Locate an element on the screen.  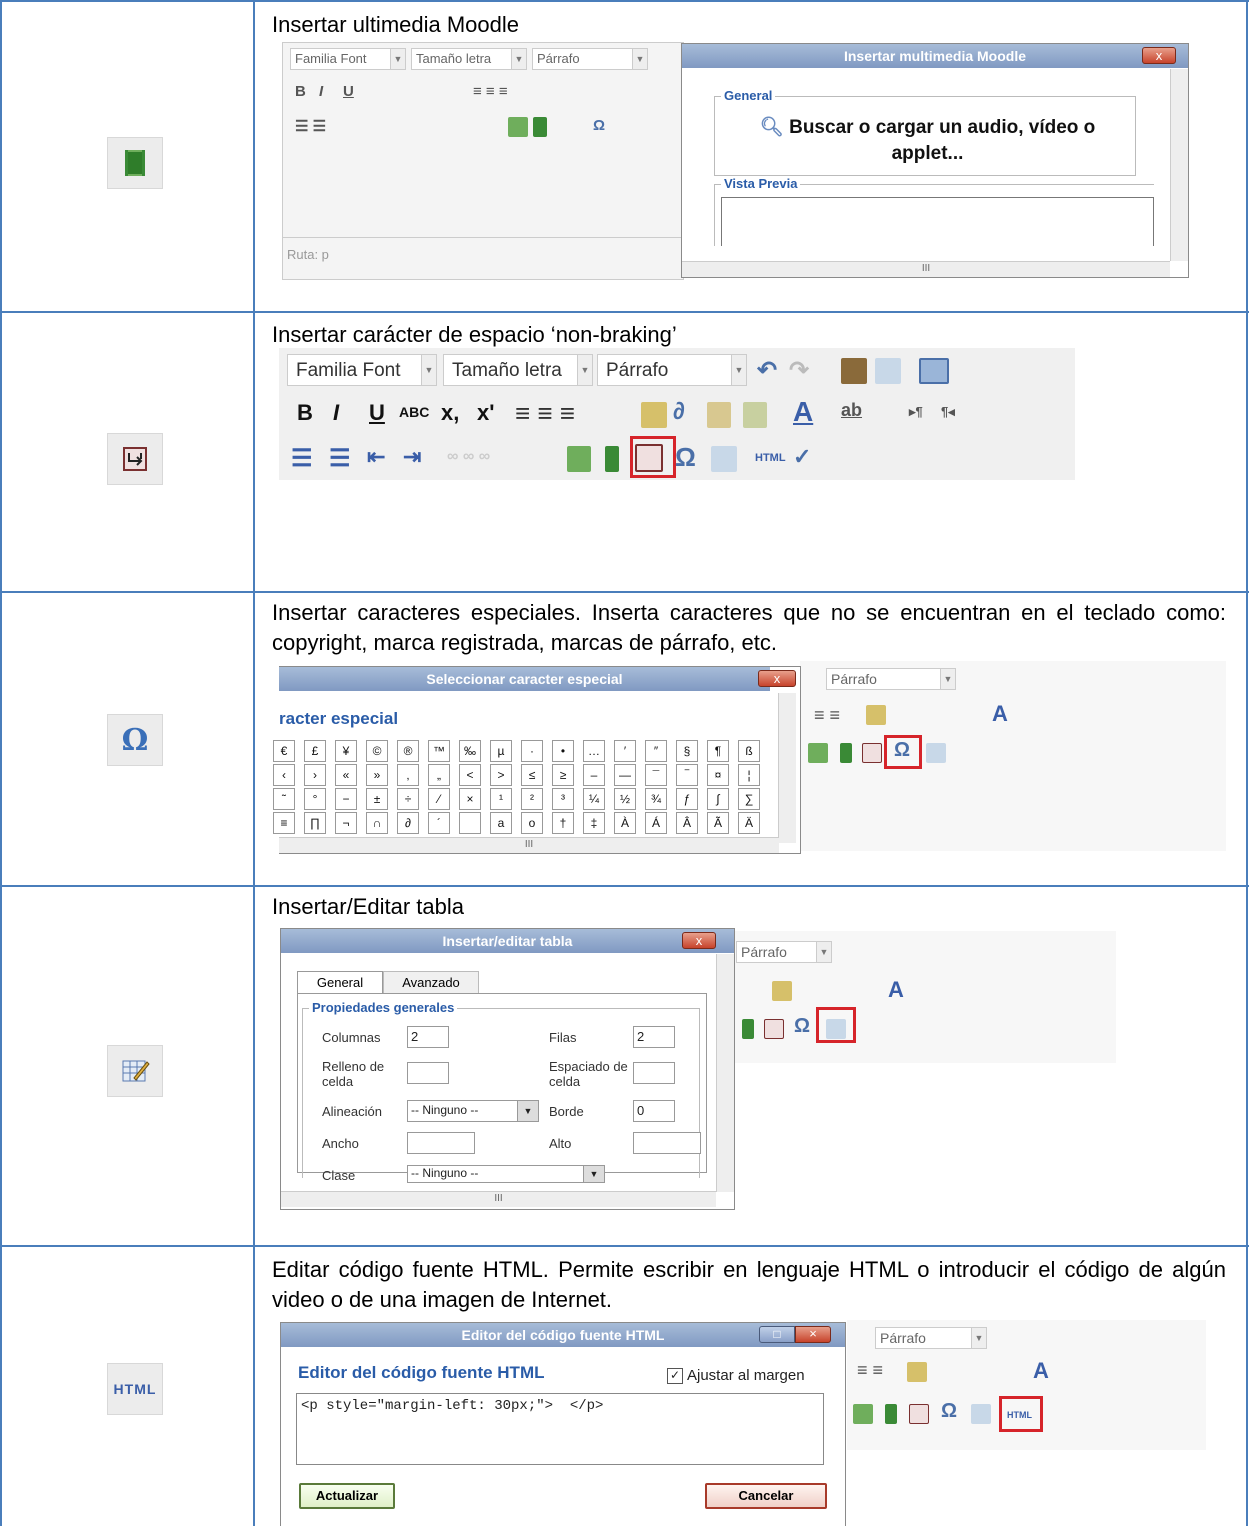
tab-general: General is located at coordinates (340, 982).